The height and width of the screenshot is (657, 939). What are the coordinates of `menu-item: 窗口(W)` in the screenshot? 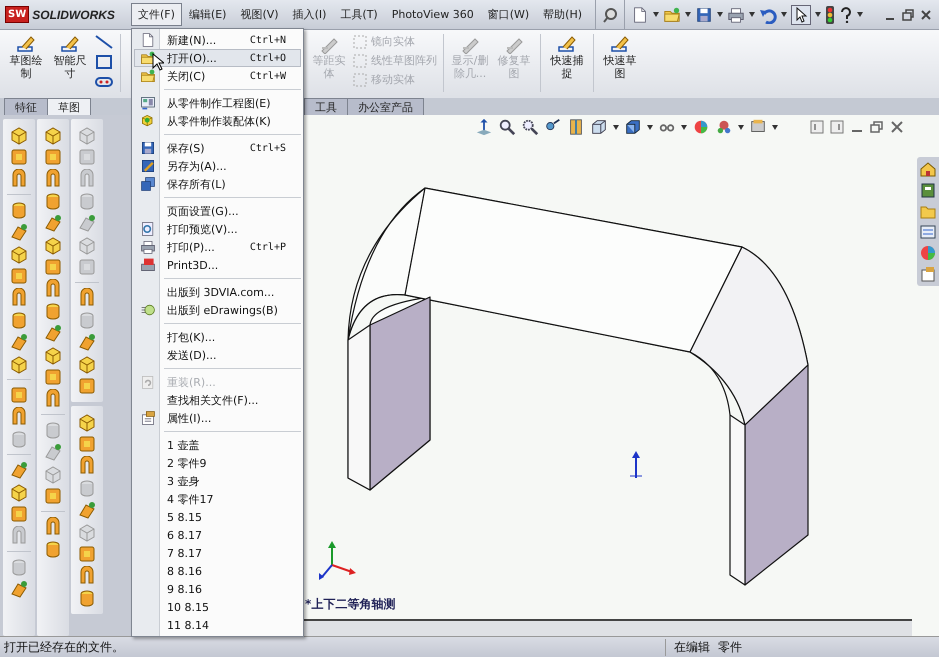 It's located at (508, 14).